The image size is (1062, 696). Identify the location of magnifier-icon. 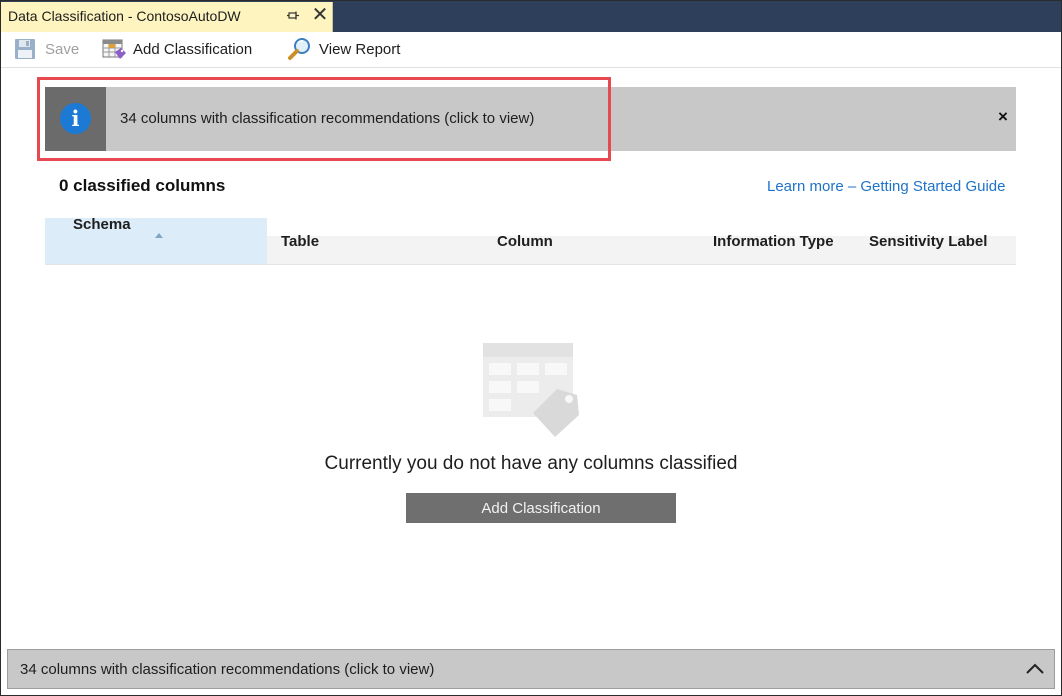
(299, 49).